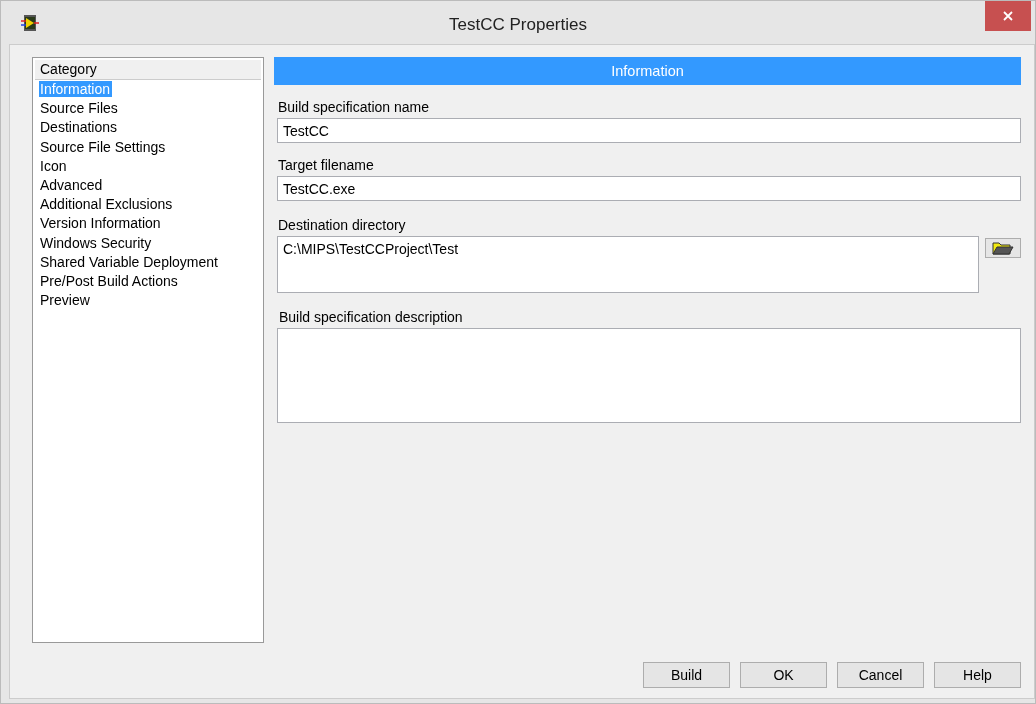 Image resolution: width=1036 pixels, height=704 pixels. I want to click on dialog-button: Build, so click(686, 675).